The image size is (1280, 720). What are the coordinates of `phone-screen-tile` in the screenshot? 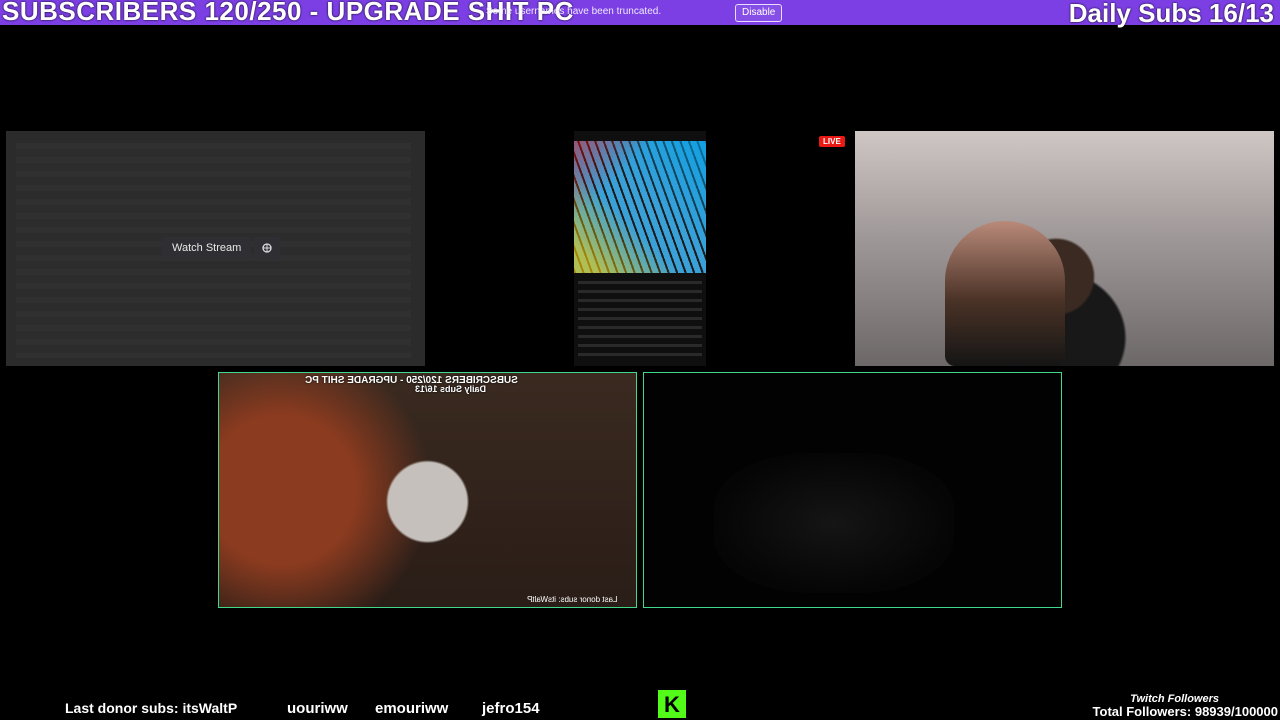 It's located at (640, 248).